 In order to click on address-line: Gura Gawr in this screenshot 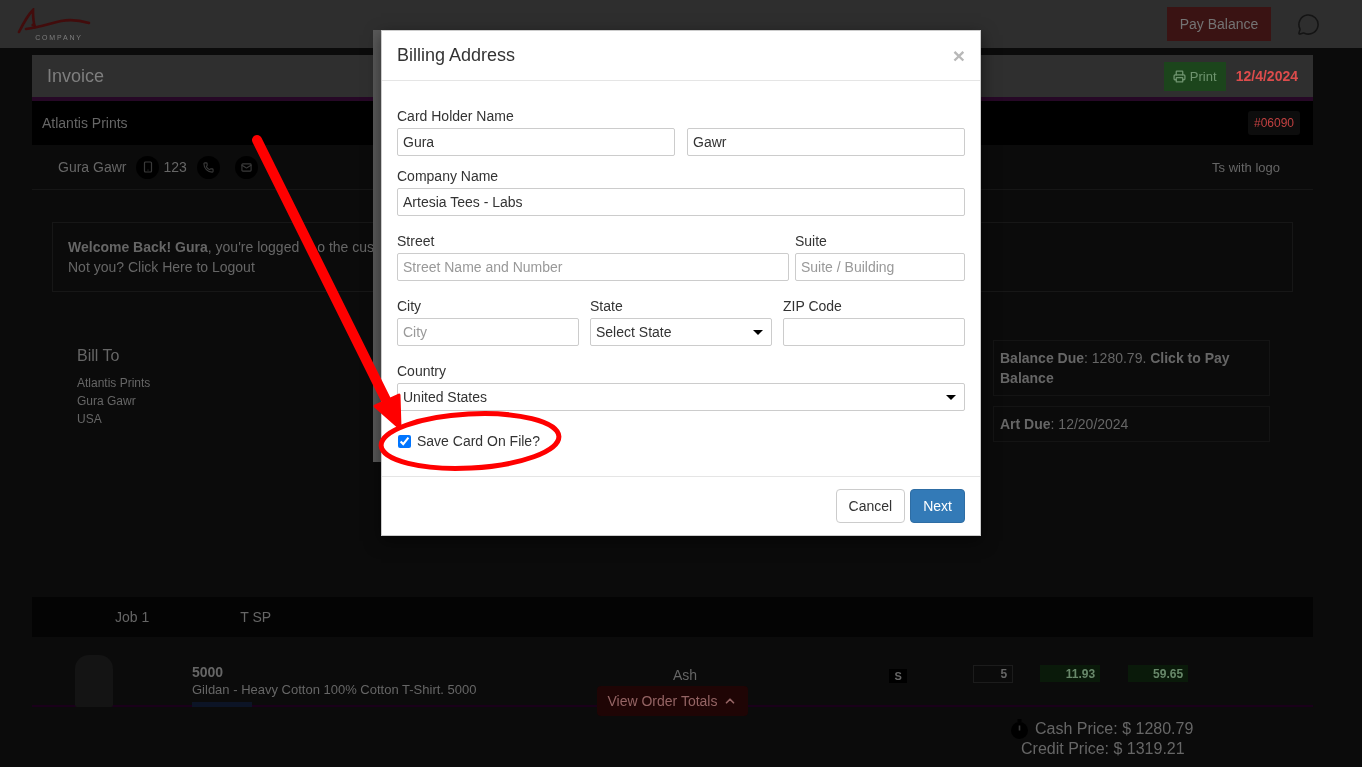, I will do `click(106, 401)`.